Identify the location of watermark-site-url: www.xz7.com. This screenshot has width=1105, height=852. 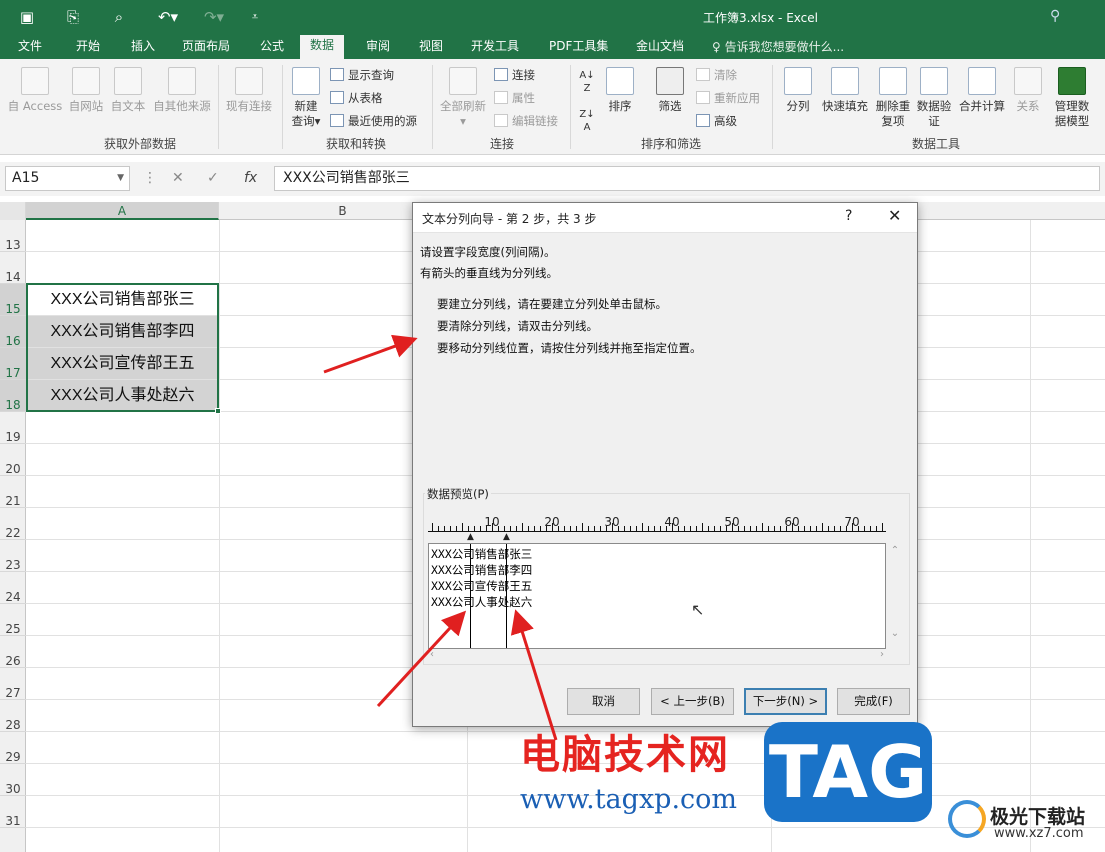
(1039, 833).